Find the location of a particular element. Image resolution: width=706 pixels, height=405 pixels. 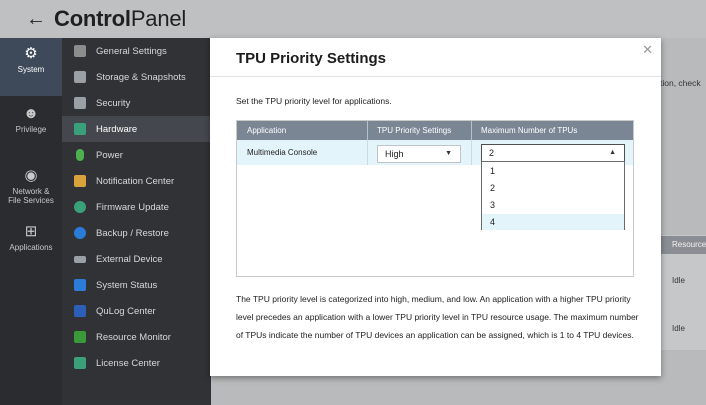

rail-item-applications: ⊞ Applications is located at coordinates (31, 242).